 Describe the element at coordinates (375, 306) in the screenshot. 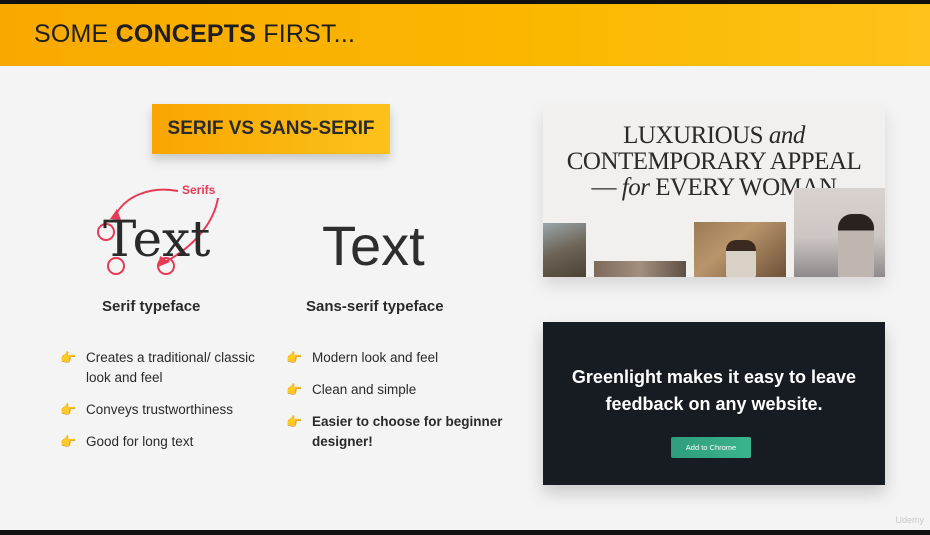

I see `sans-serif-typeface-title: Sans-serif typeface` at that location.